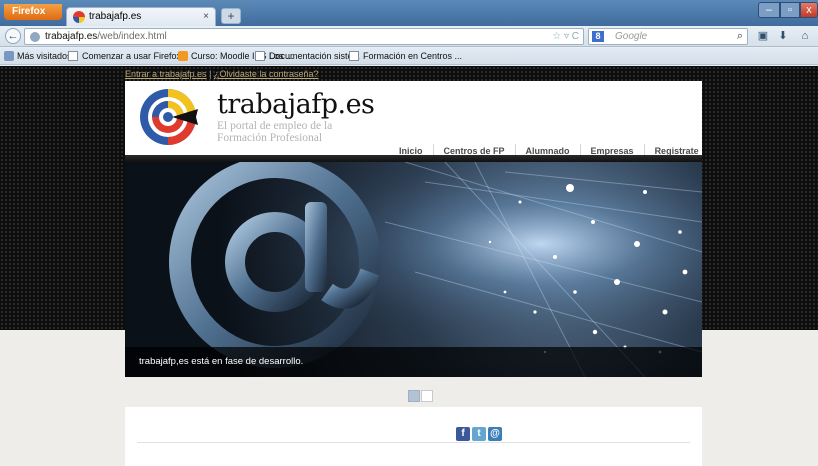 The height and width of the screenshot is (466, 818). What do you see at coordinates (495, 434) in the screenshot?
I see `email-icon: @` at bounding box center [495, 434].